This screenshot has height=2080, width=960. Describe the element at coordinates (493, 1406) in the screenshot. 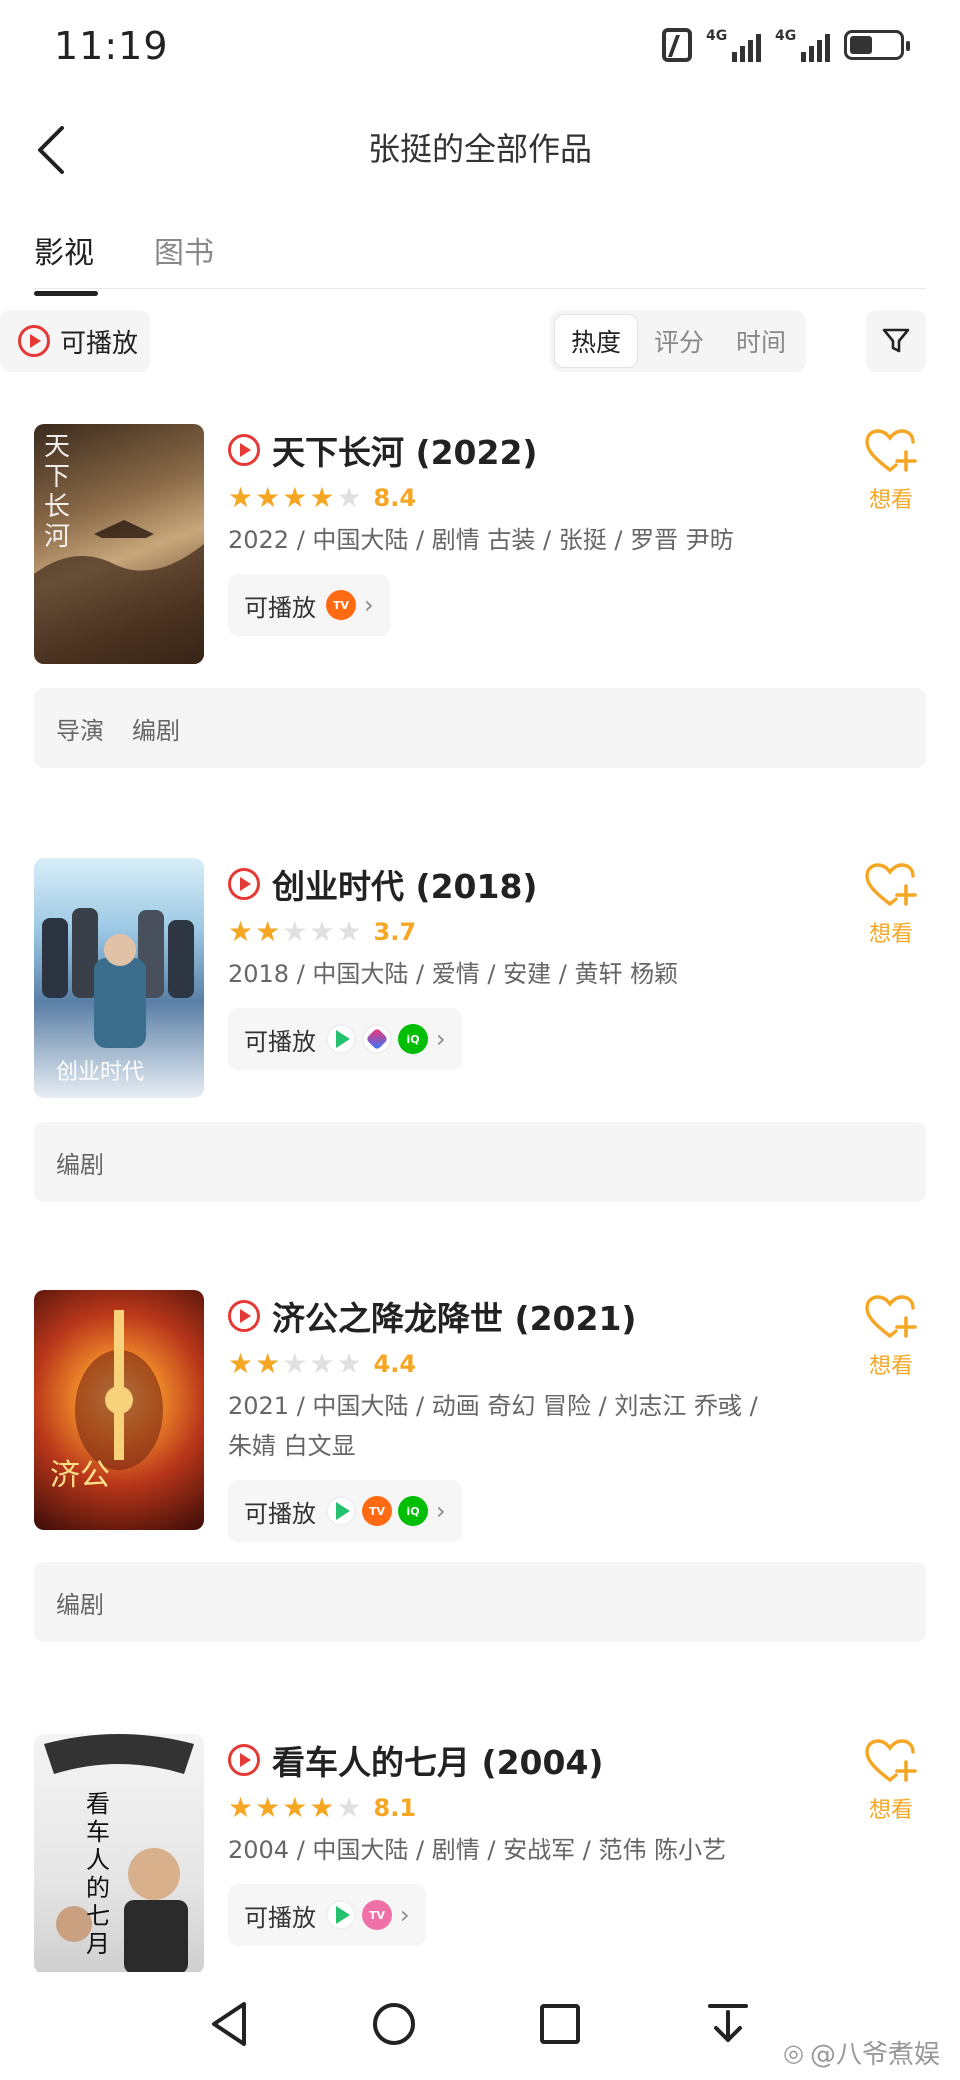

I see `work-meta: 2021 / 中国大陆 / 动画 奇幻 冒险 / 刘志江 乔彧 /` at that location.